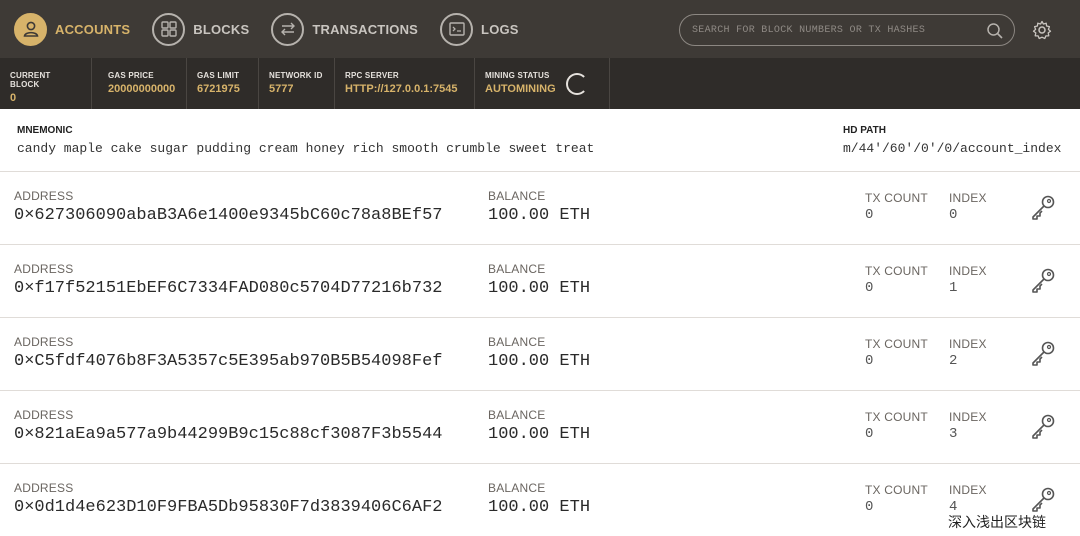 This screenshot has height=536, width=1080. What do you see at coordinates (45, 130) in the screenshot?
I see `mnemonic-label: MNEMONIC` at bounding box center [45, 130].